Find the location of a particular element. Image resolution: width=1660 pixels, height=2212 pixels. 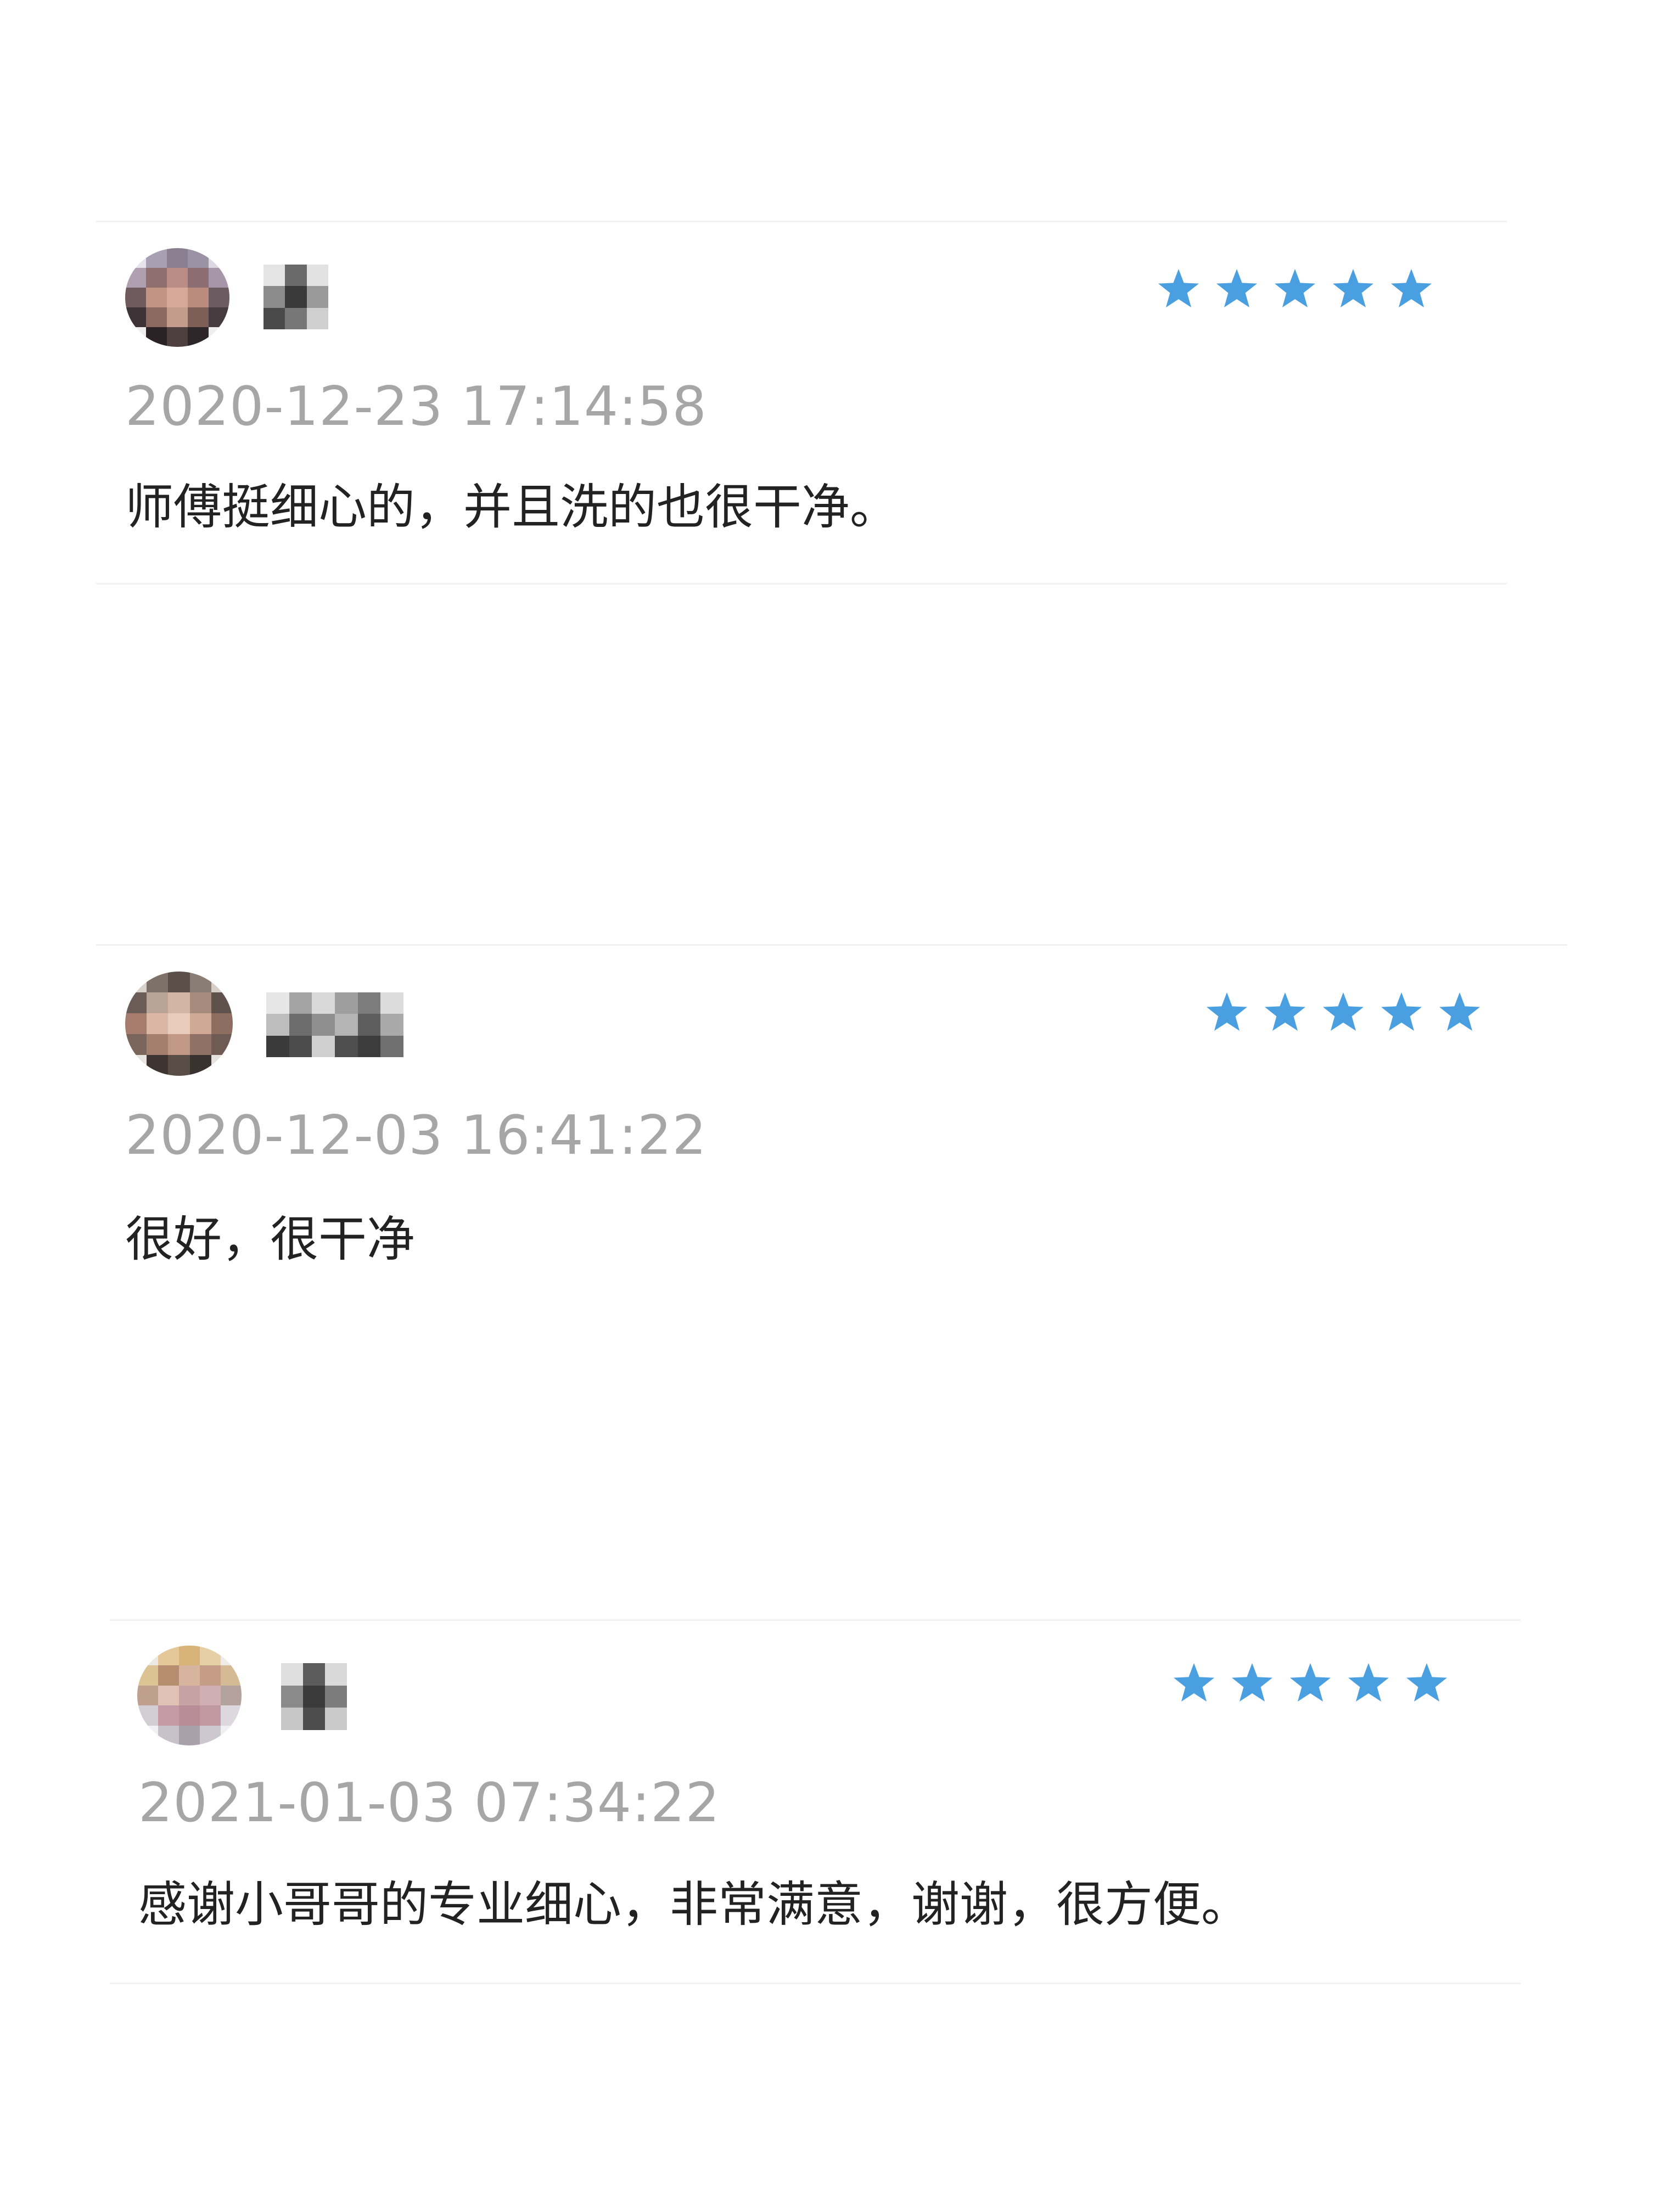

review-comment: 很好，很干净 is located at coordinates (270, 1239).